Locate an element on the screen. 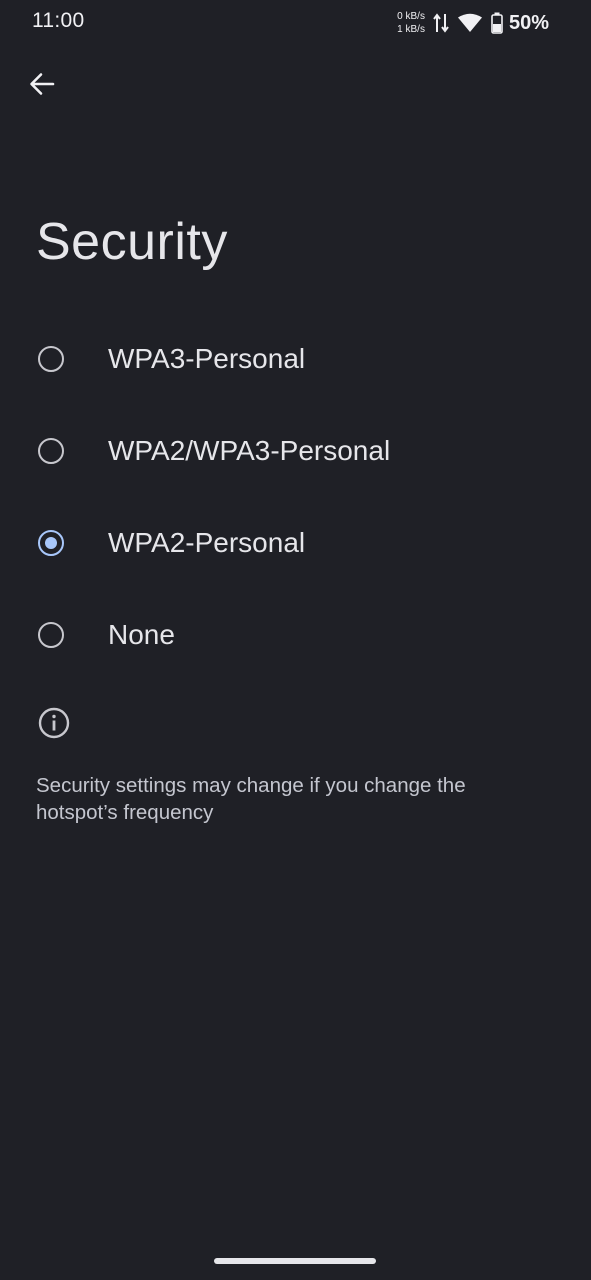 The width and height of the screenshot is (591, 1280). gesture-nav-handle is located at coordinates (295, 1261).